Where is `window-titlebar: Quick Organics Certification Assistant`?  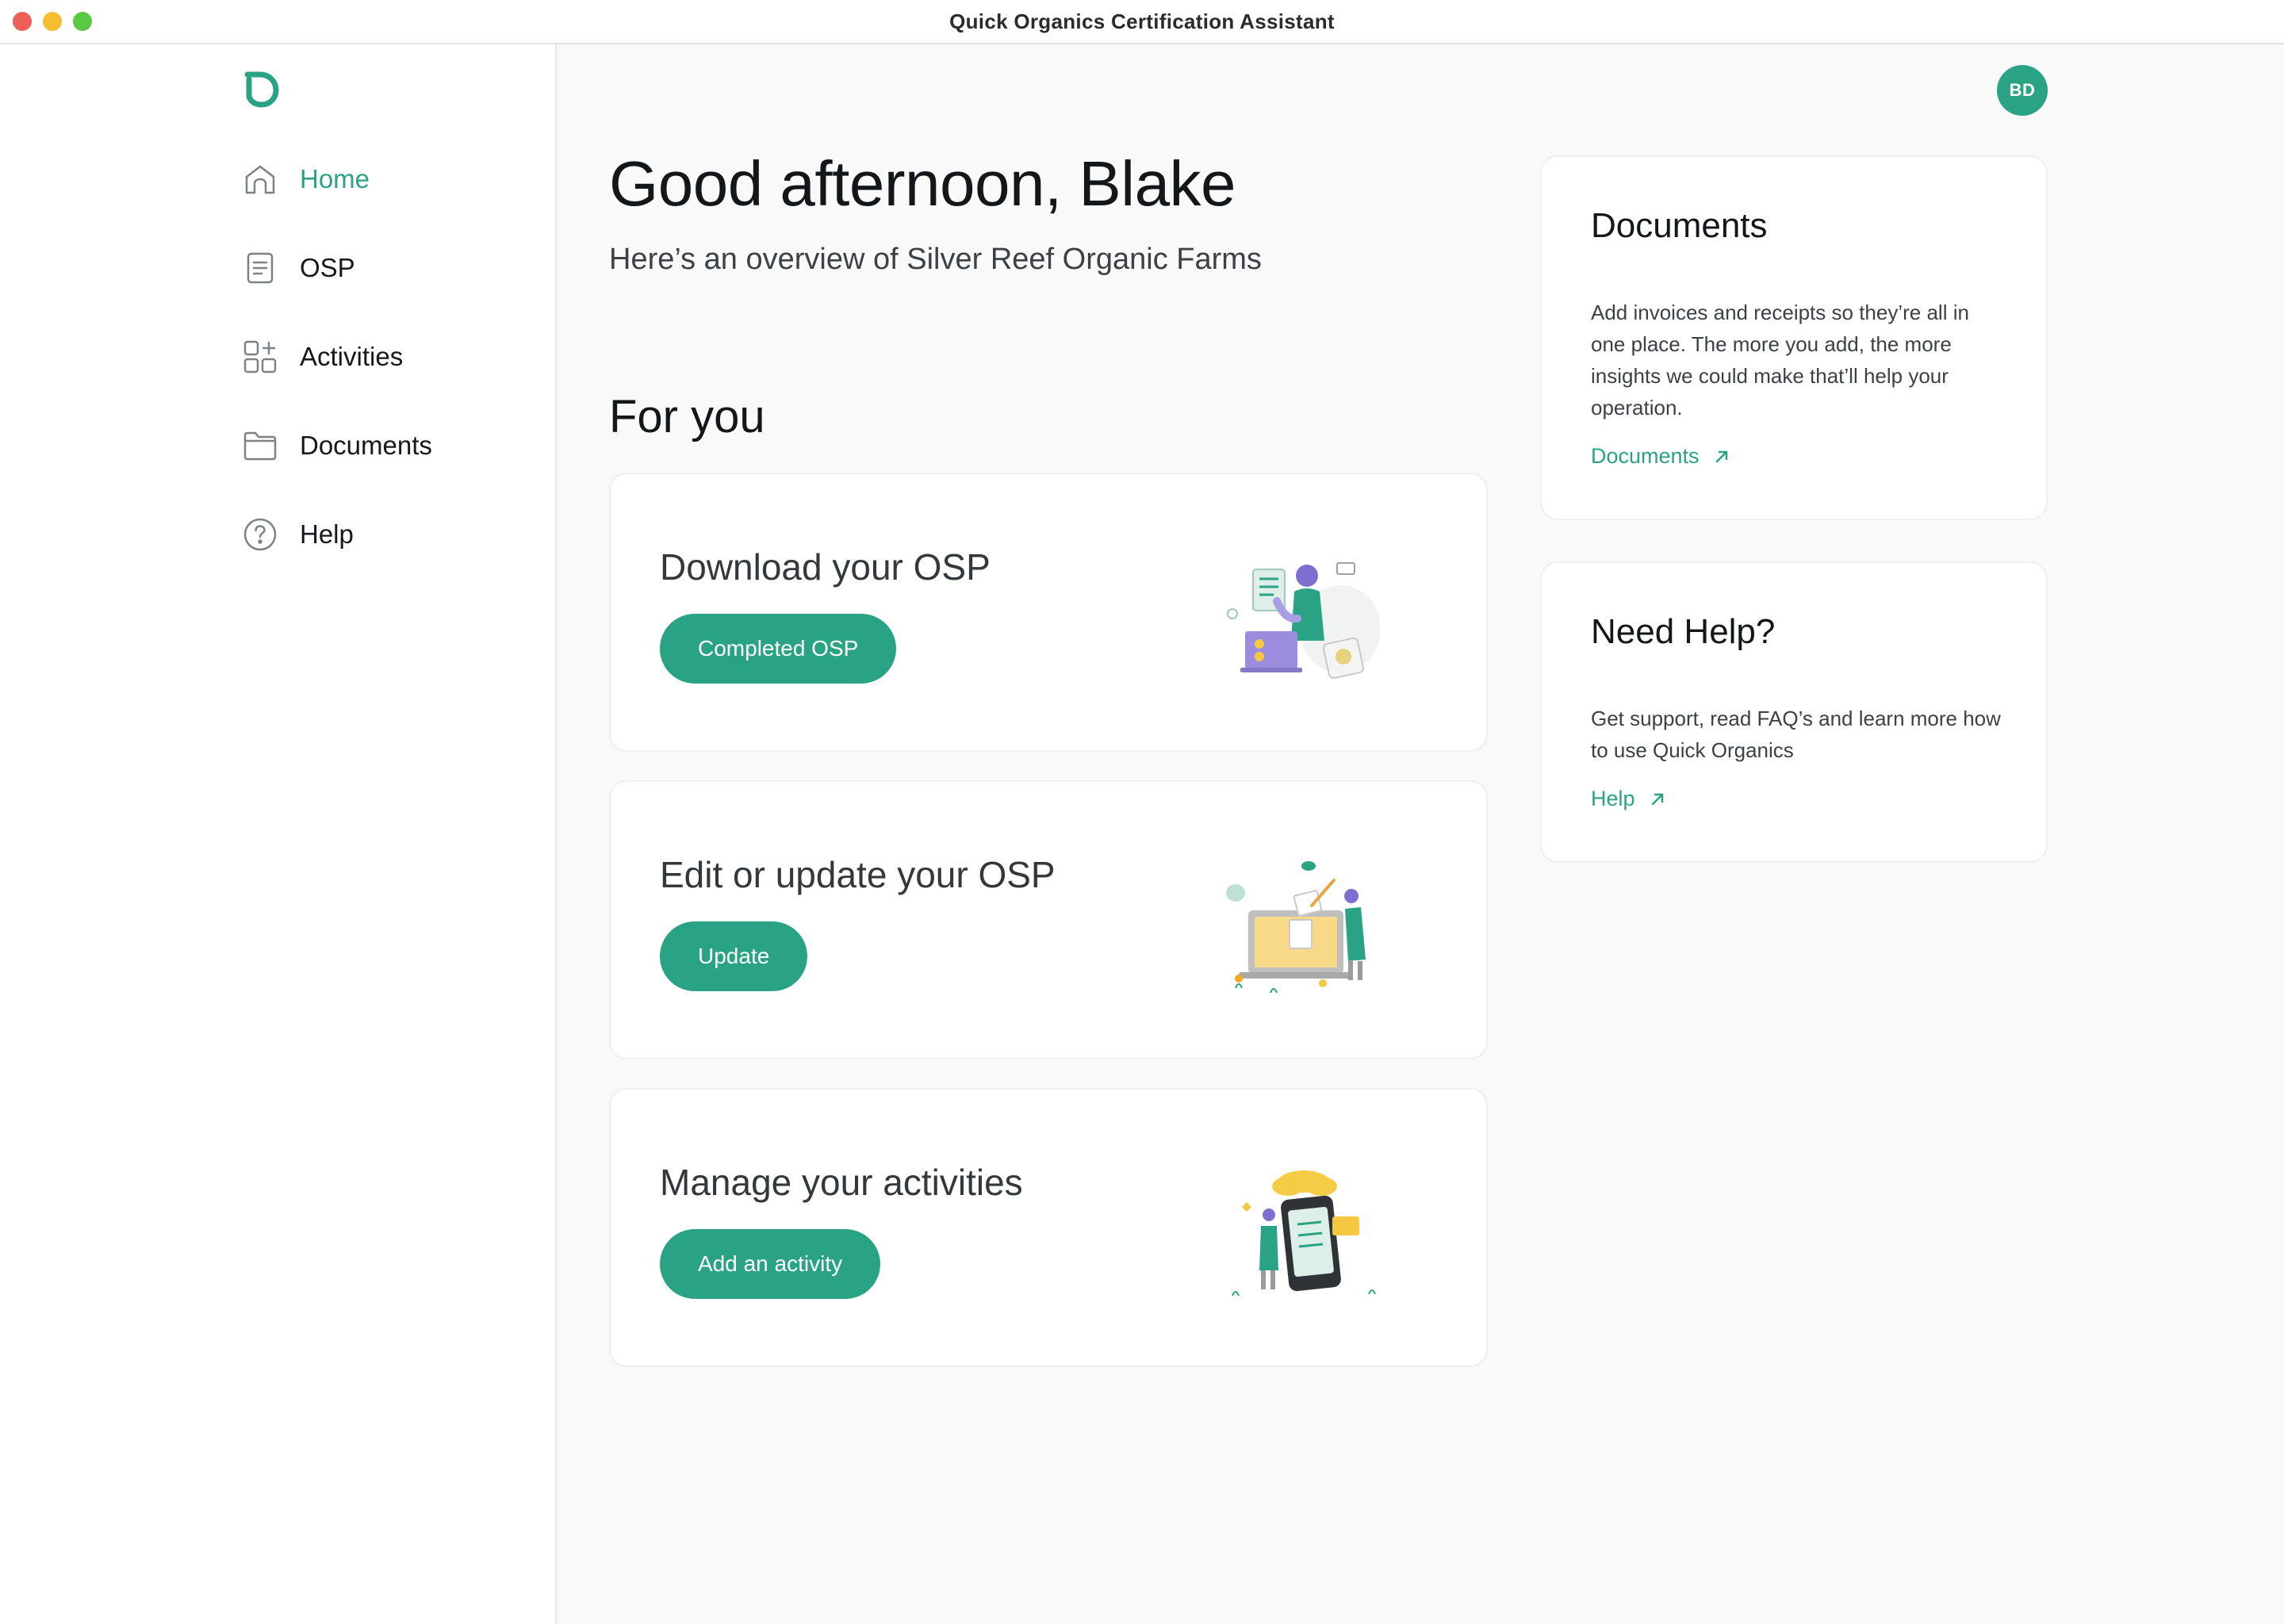
window-titlebar: Quick Organics Certification Assistant is located at coordinates (1142, 22).